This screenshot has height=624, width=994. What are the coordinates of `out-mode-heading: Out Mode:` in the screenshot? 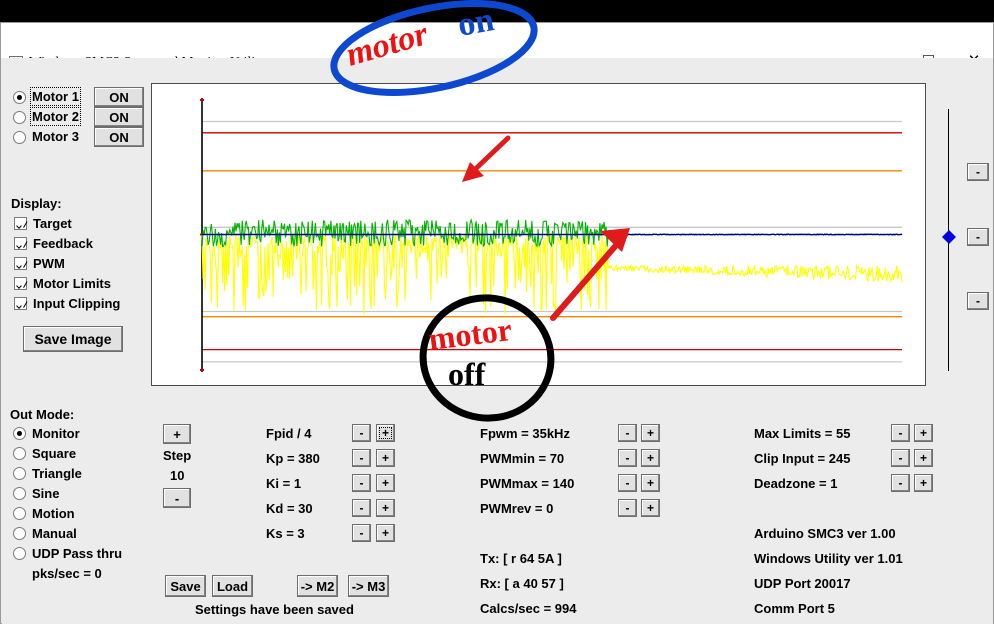 It's located at (42, 414).